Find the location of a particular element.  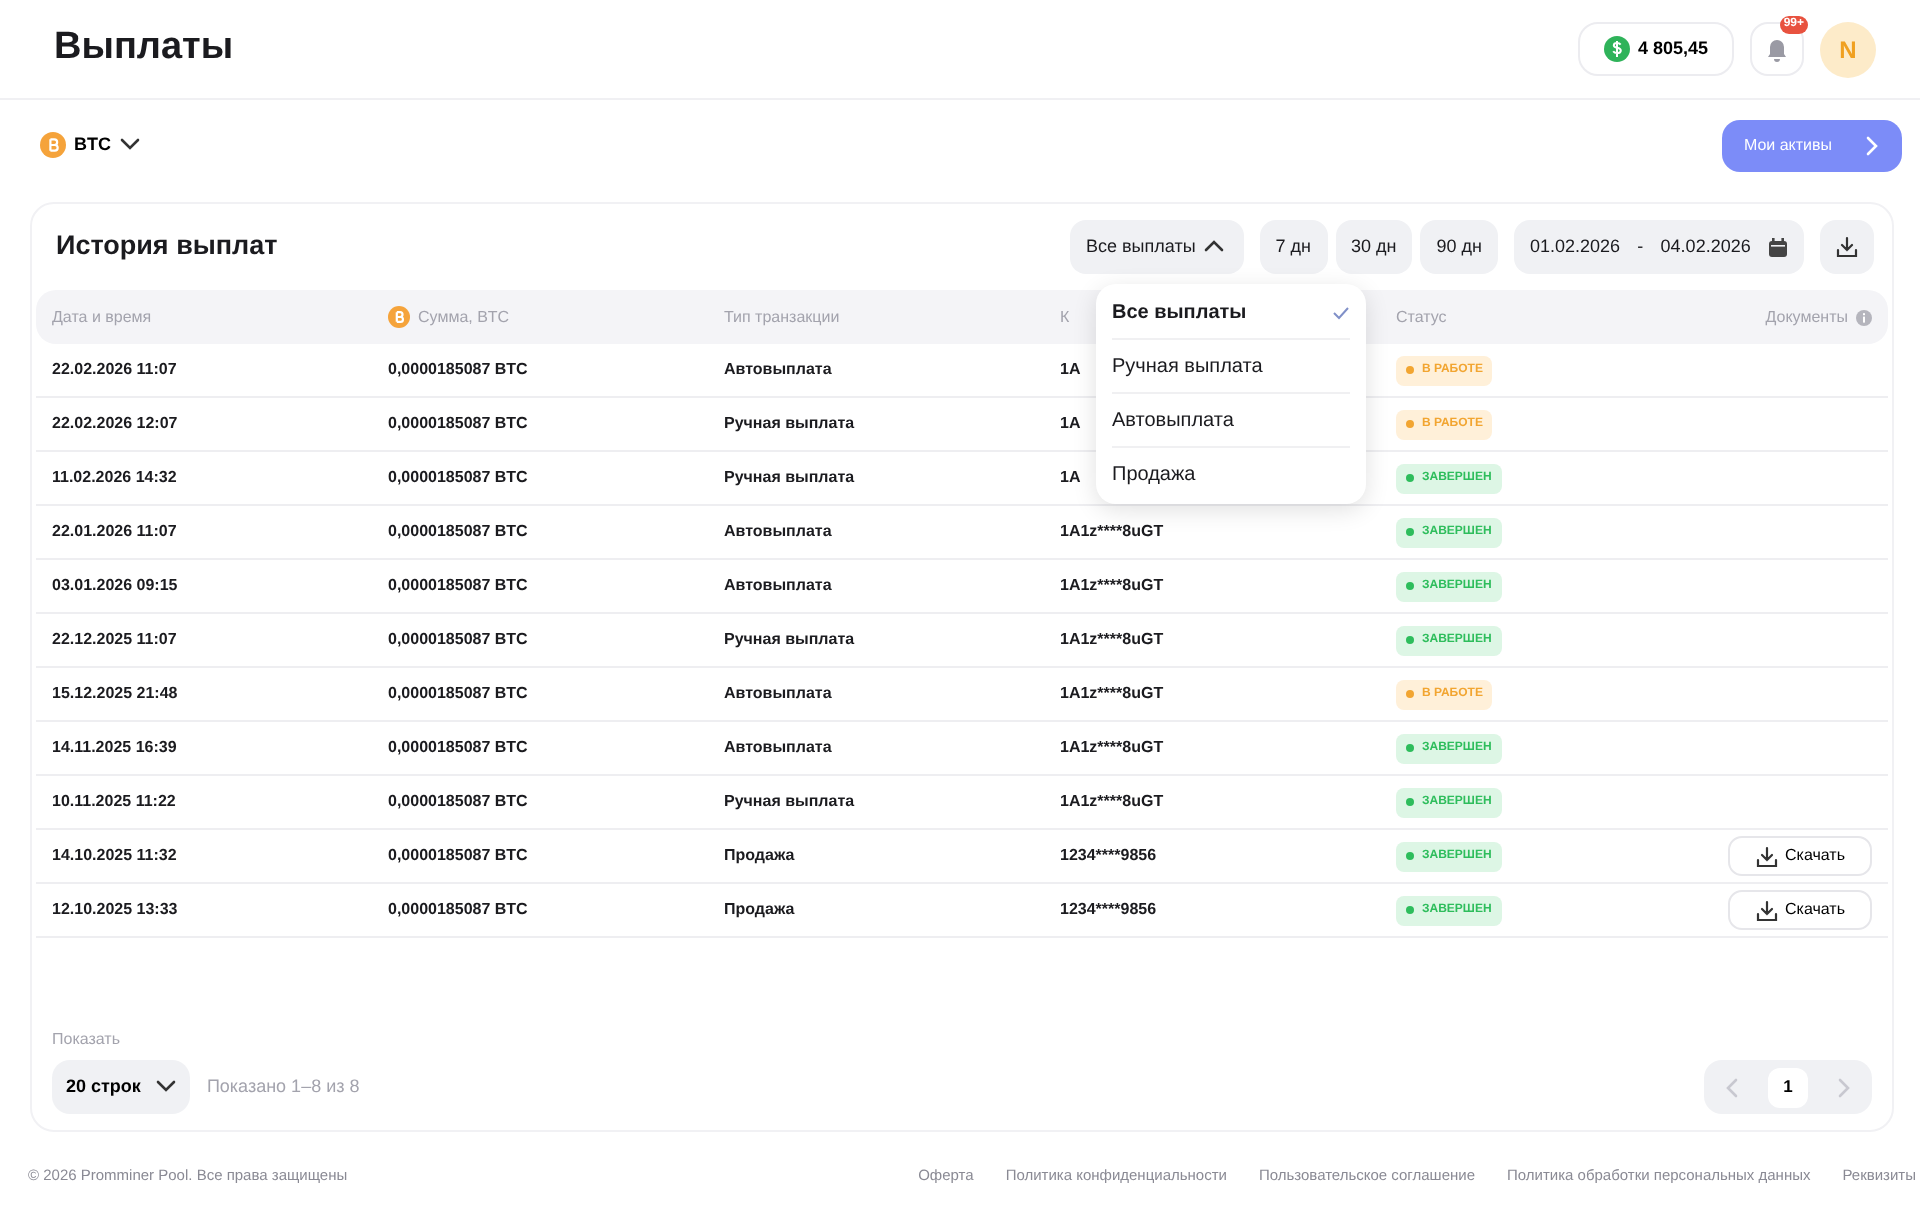

filter-dropdown: Все выплаты is located at coordinates (1157, 247).